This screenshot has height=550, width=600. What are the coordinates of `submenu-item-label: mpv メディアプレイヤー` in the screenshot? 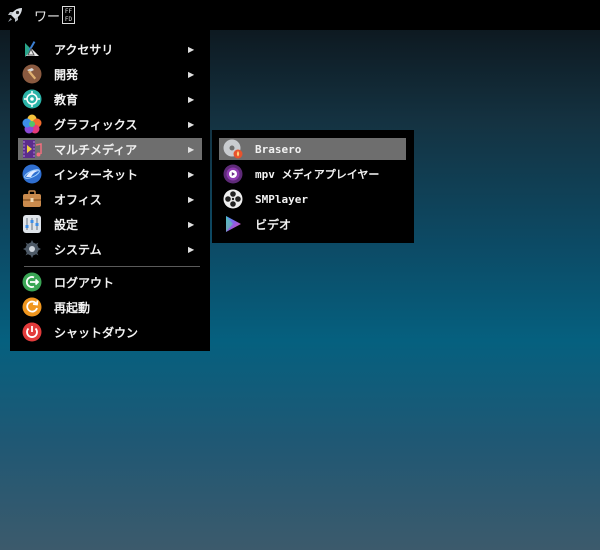 It's located at (317, 174).